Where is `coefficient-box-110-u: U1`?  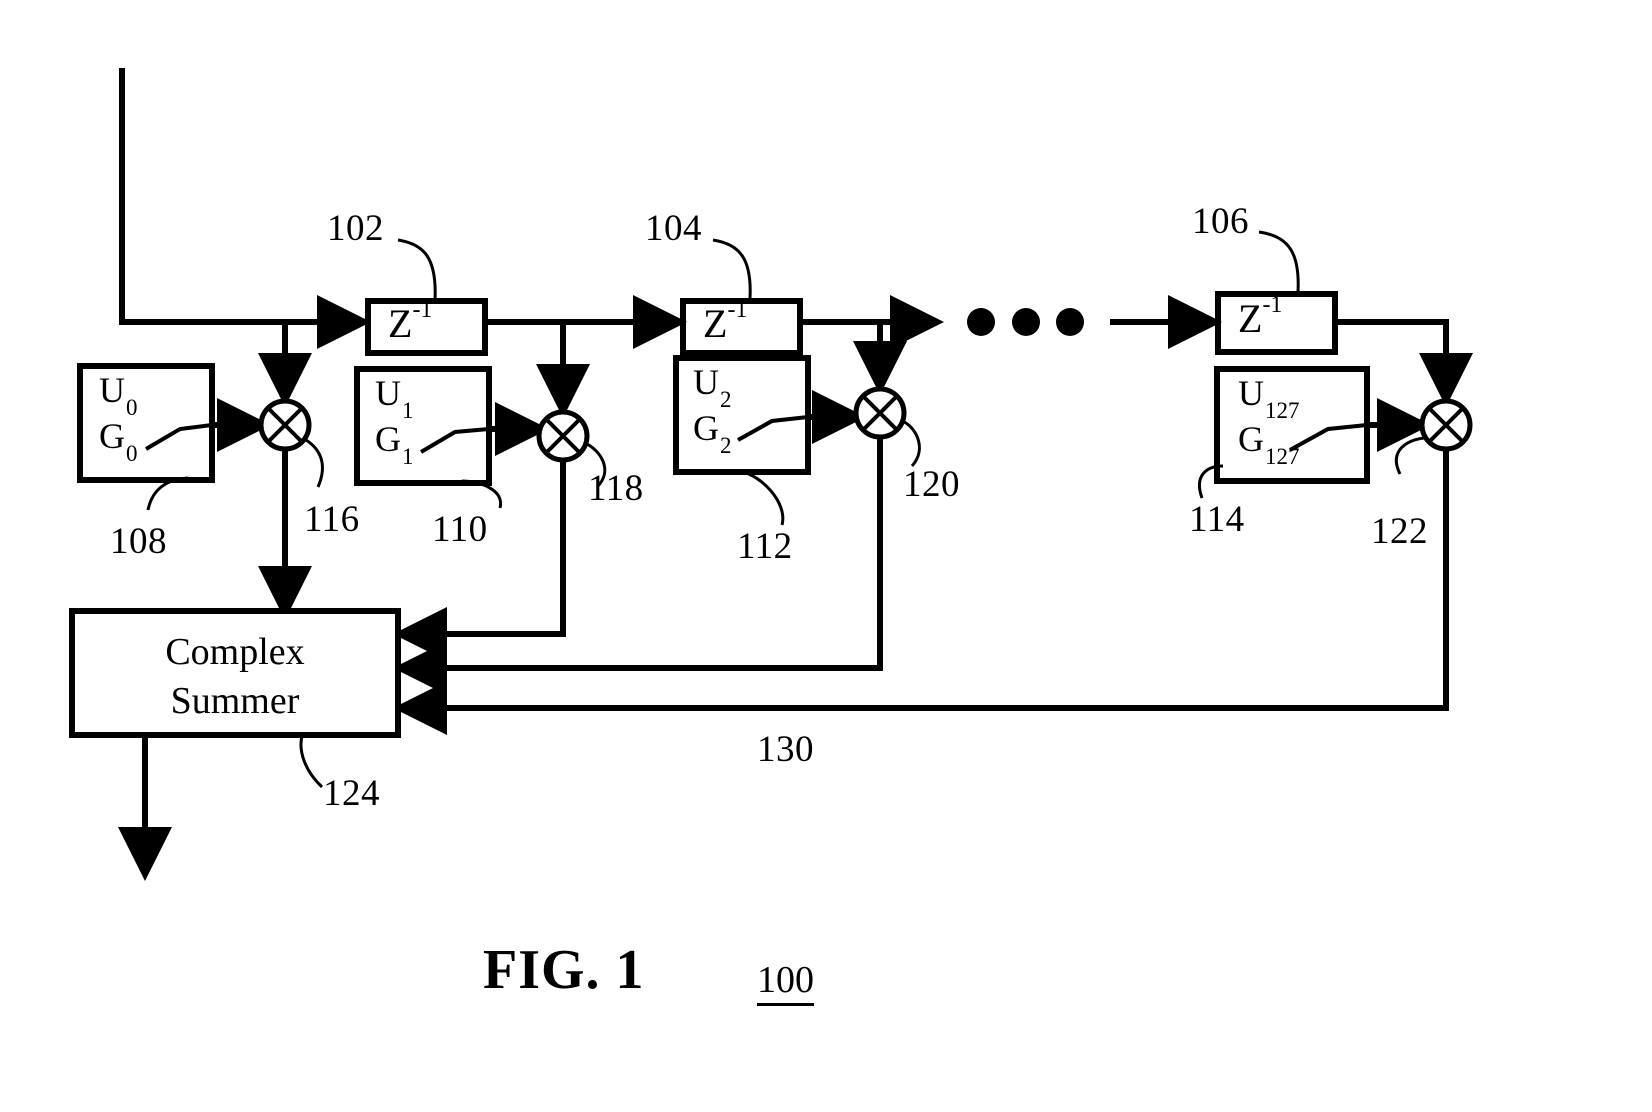 coefficient-box-110-u: U1 is located at coordinates (394, 398).